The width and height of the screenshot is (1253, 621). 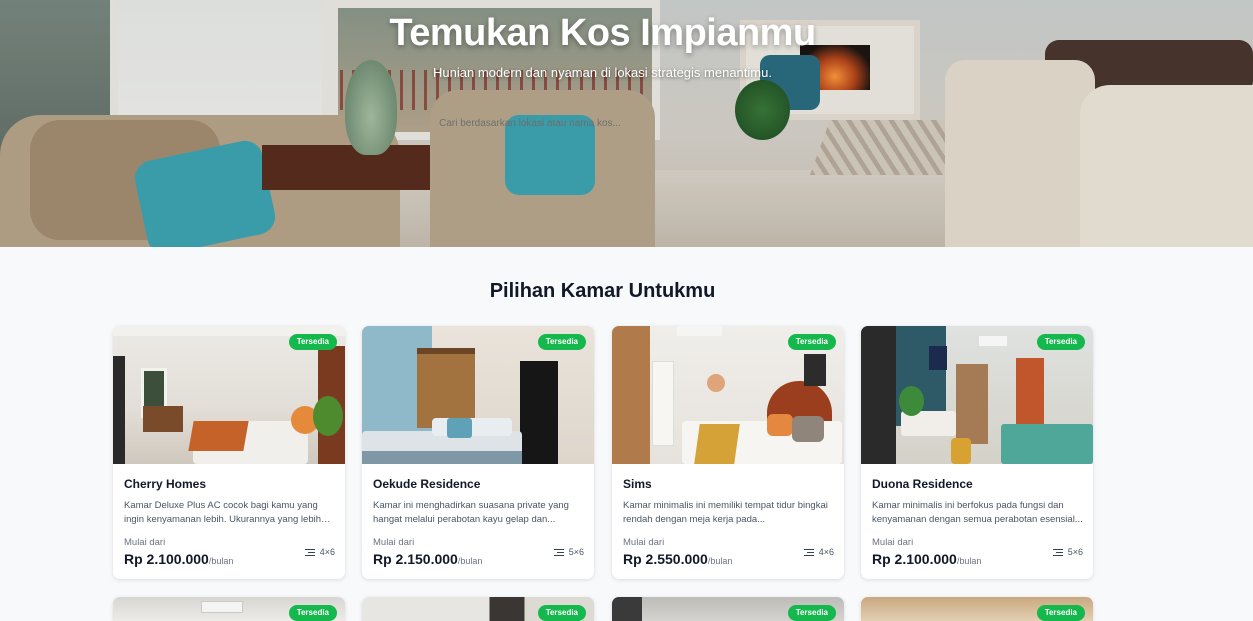 What do you see at coordinates (602, 291) in the screenshot?
I see `section-title: Pilihan Kamar Untukmu` at bounding box center [602, 291].